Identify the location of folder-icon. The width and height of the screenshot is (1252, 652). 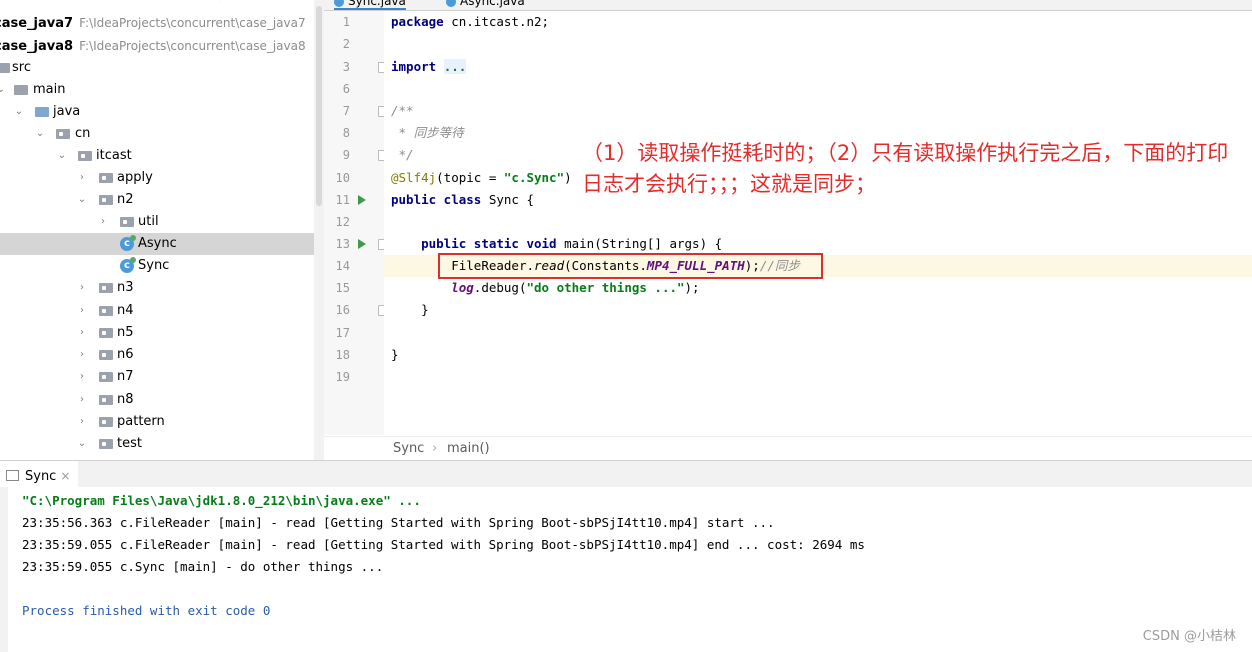
(21, 90).